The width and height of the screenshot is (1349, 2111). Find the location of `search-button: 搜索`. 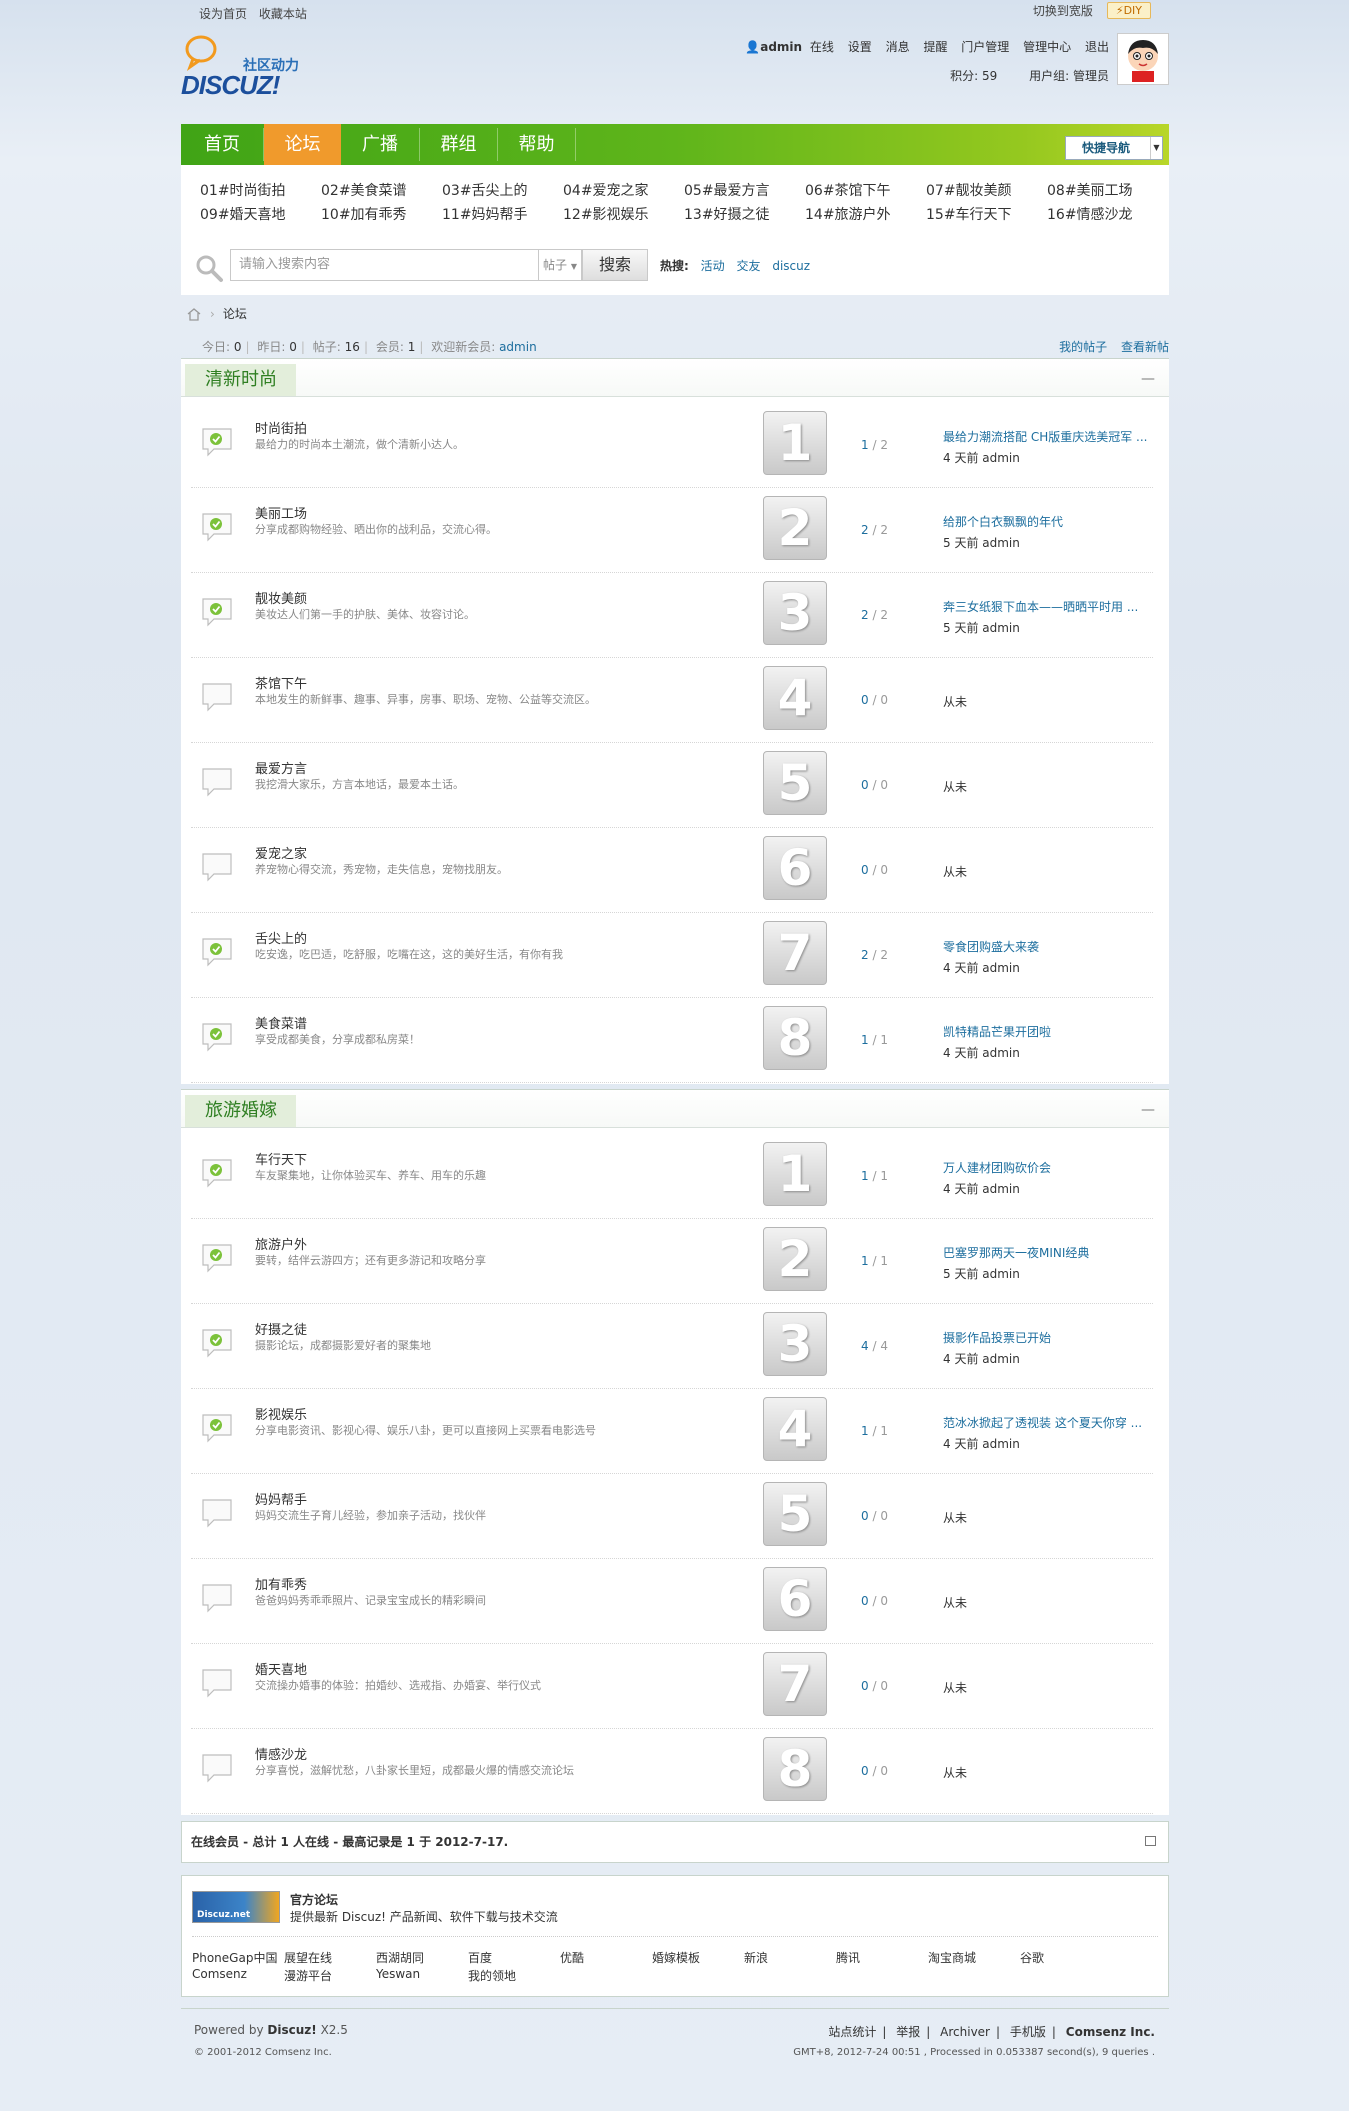

search-button: 搜索 is located at coordinates (615, 265).